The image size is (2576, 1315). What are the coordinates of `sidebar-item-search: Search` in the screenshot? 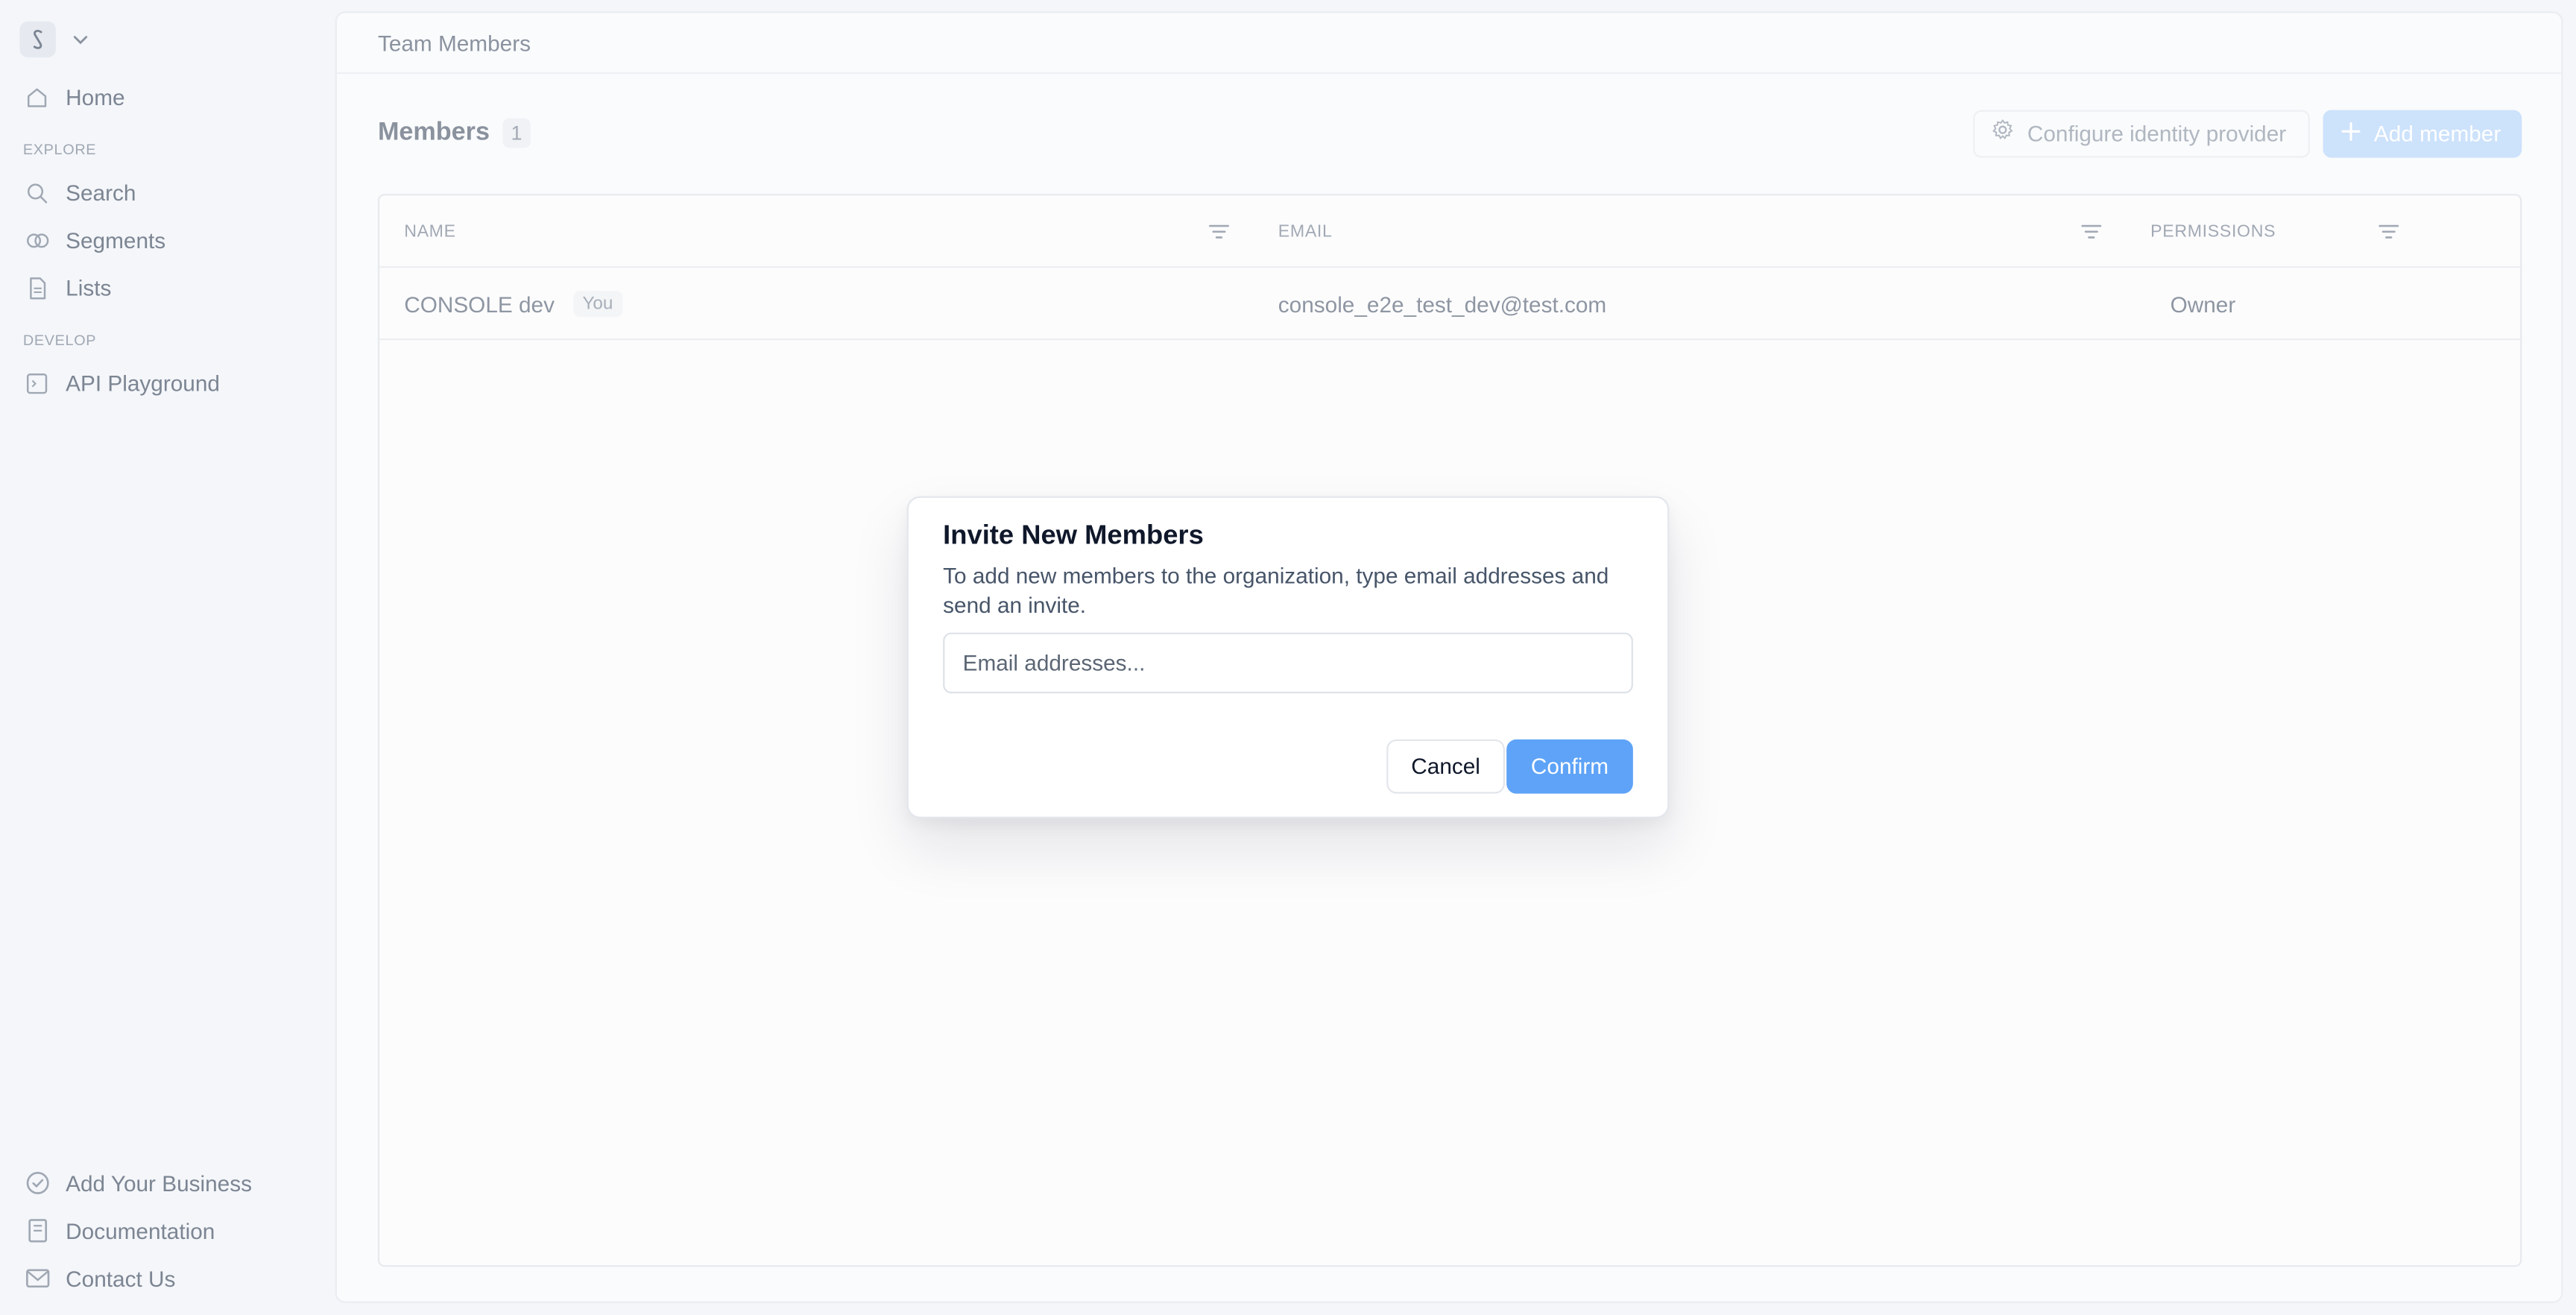 It's located at (79, 192).